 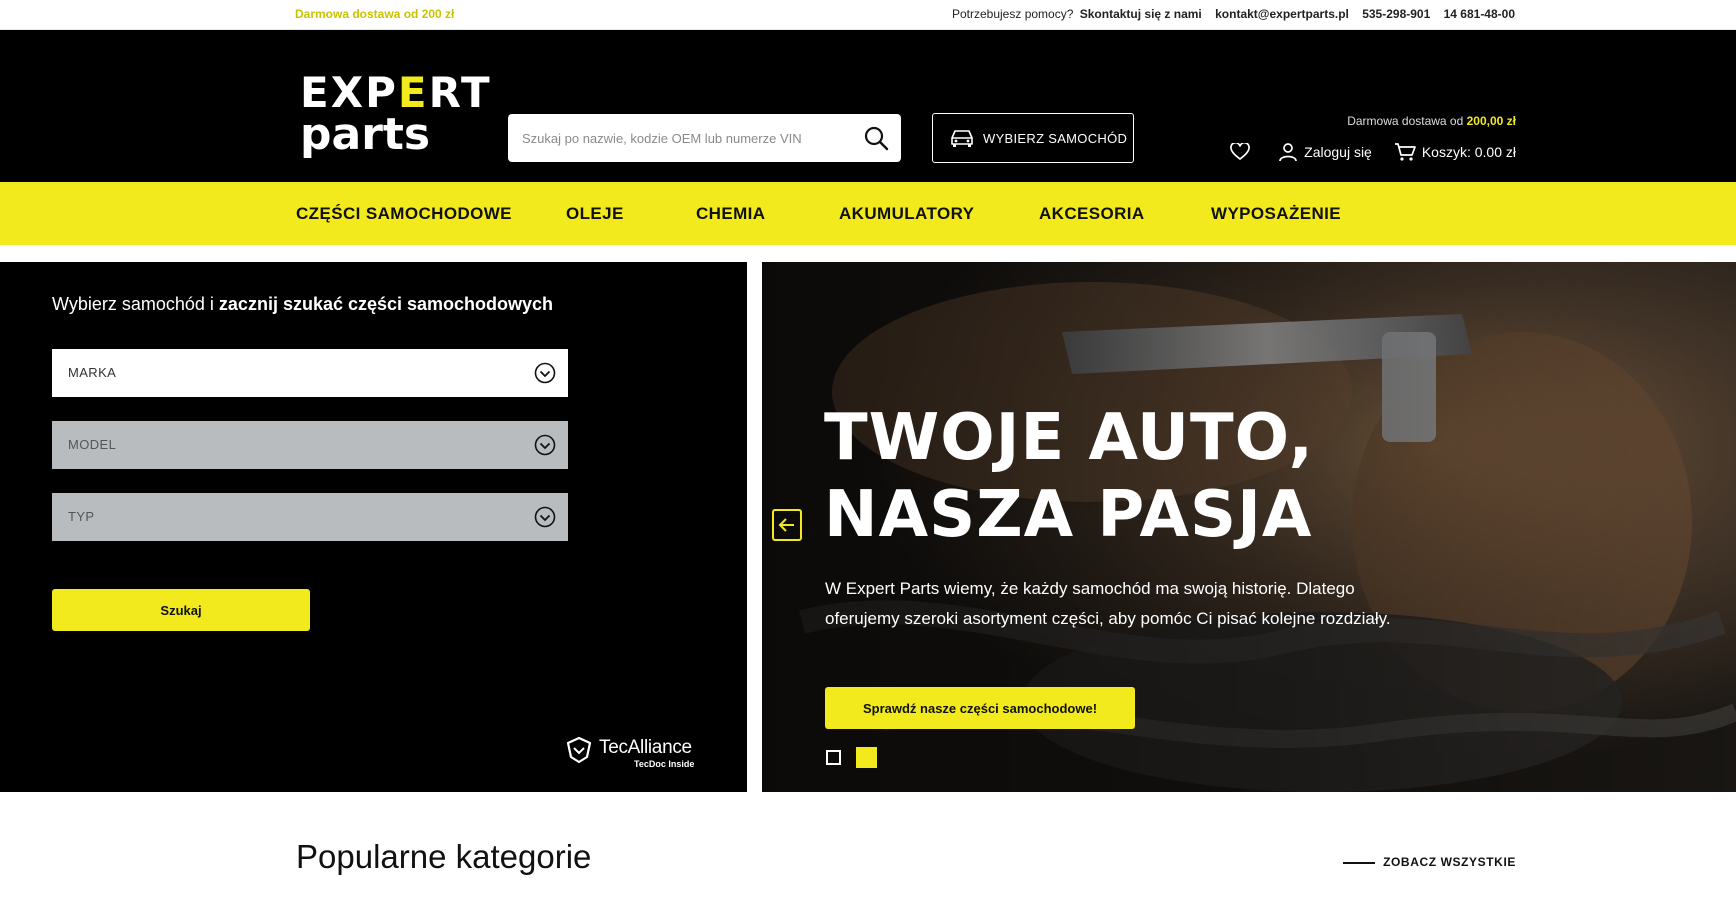 I want to click on make-select-value: MARKA, so click(x=92, y=372).